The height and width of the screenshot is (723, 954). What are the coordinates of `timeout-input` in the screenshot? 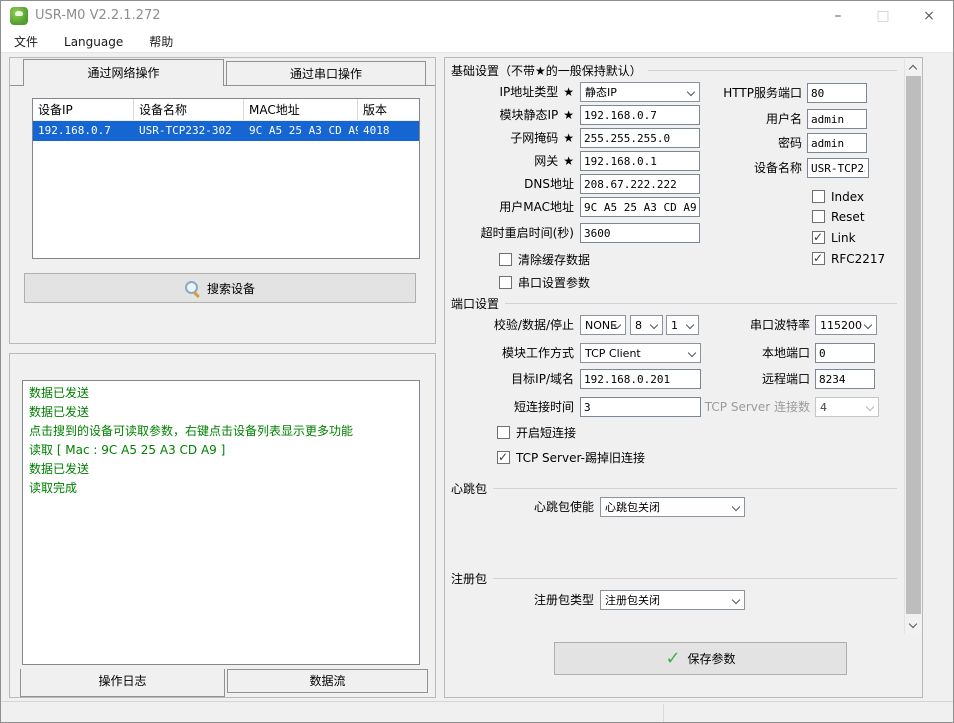 It's located at (640, 233).